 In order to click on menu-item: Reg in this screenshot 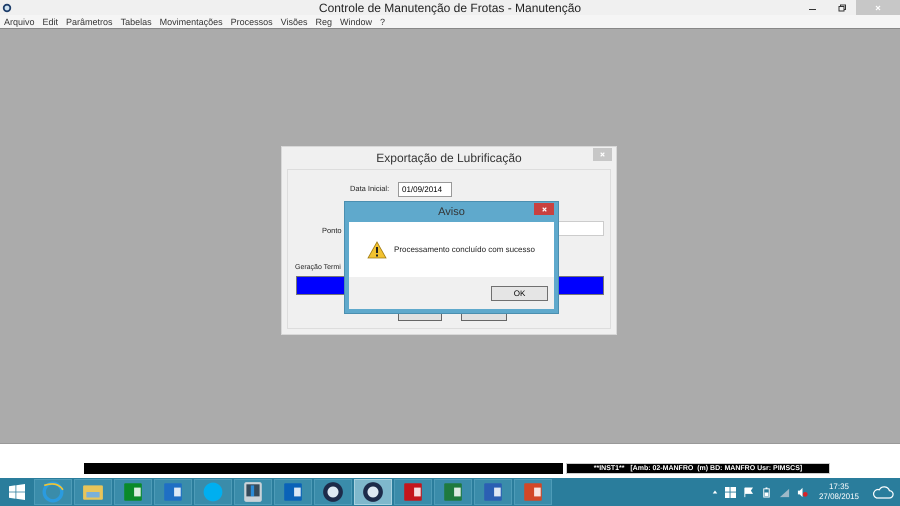, I will do `click(324, 21)`.